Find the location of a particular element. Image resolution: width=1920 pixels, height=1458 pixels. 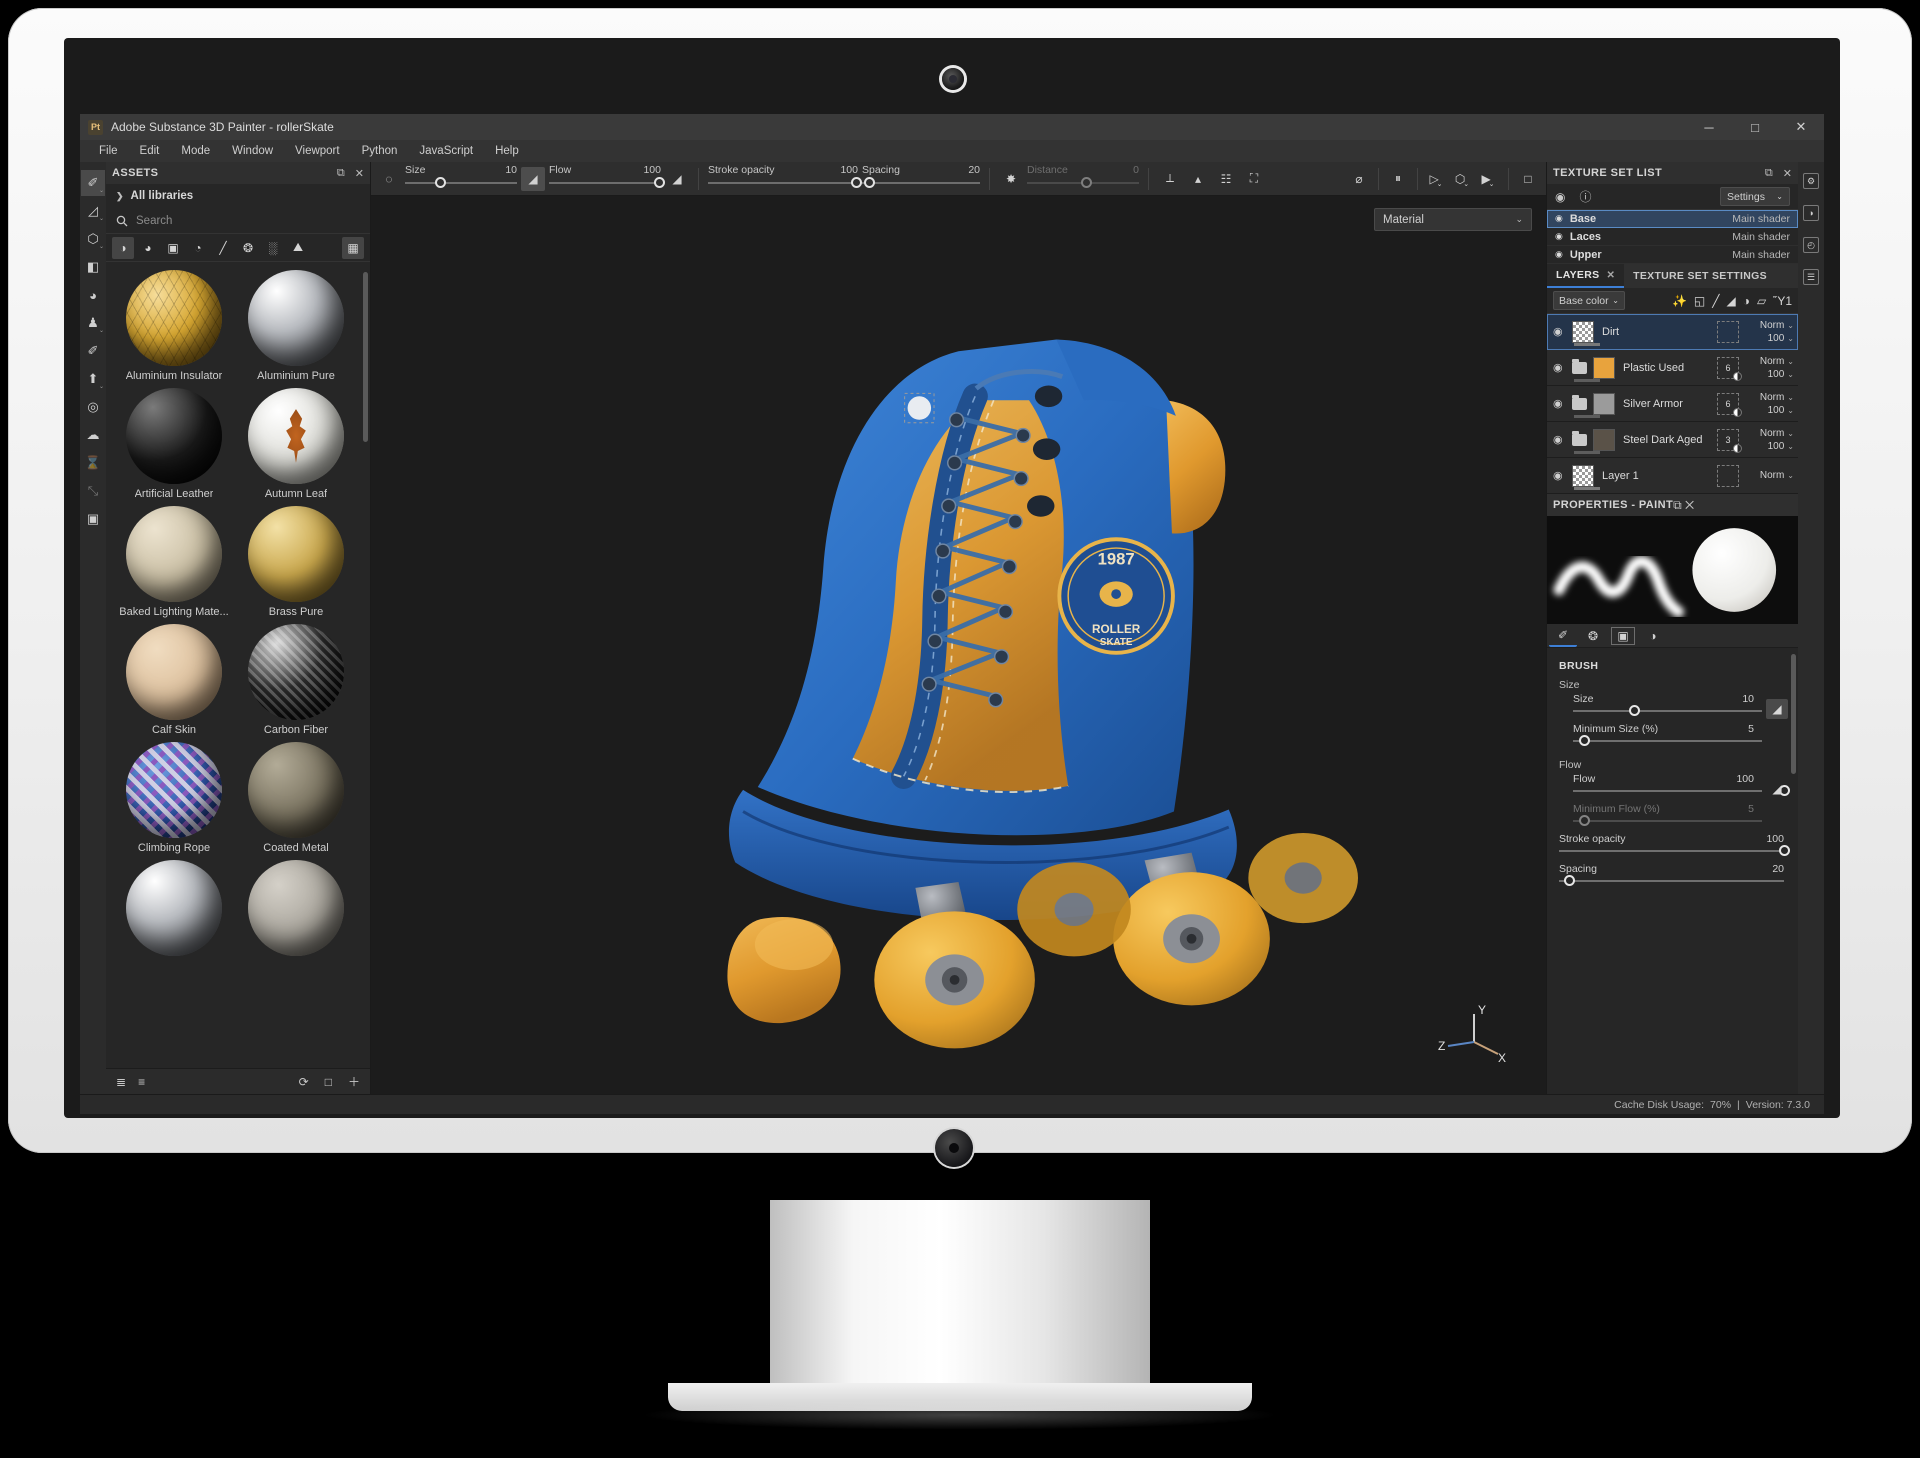

export-tool: ⬆ ⌄ is located at coordinates (93, 379).